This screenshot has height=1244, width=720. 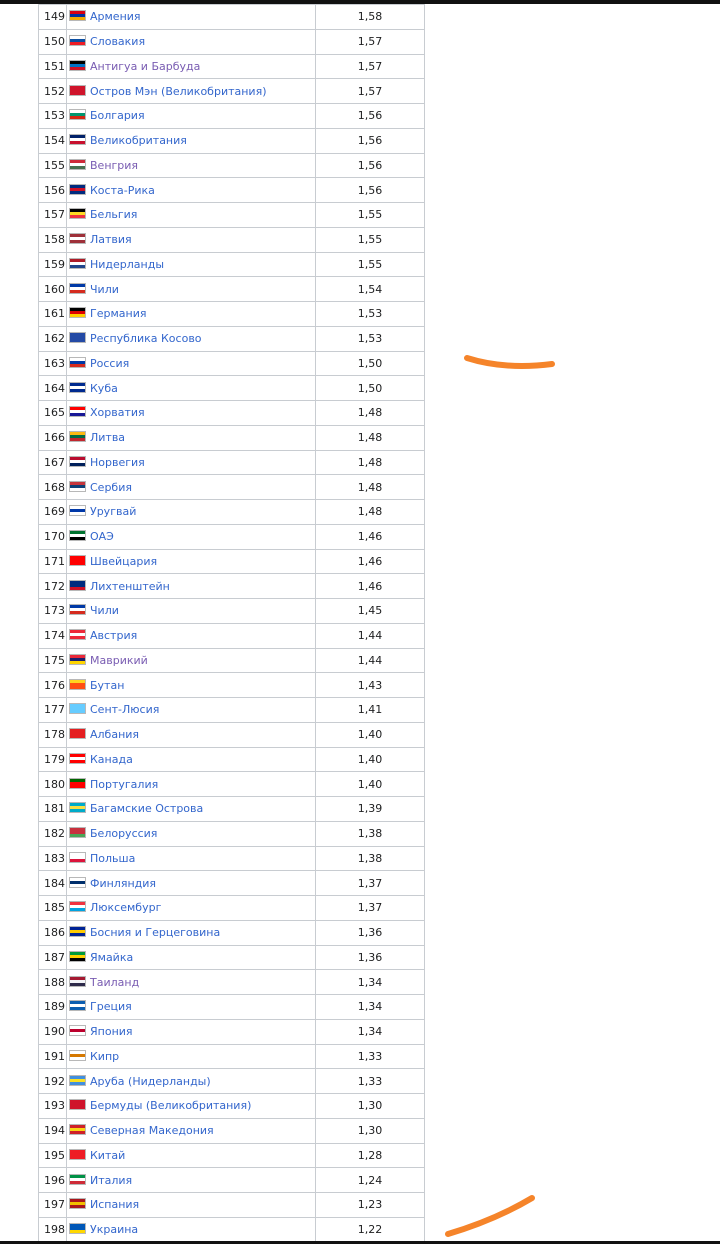 I want to click on orange-underline-mark-ukraine, so click(x=490, y=1216).